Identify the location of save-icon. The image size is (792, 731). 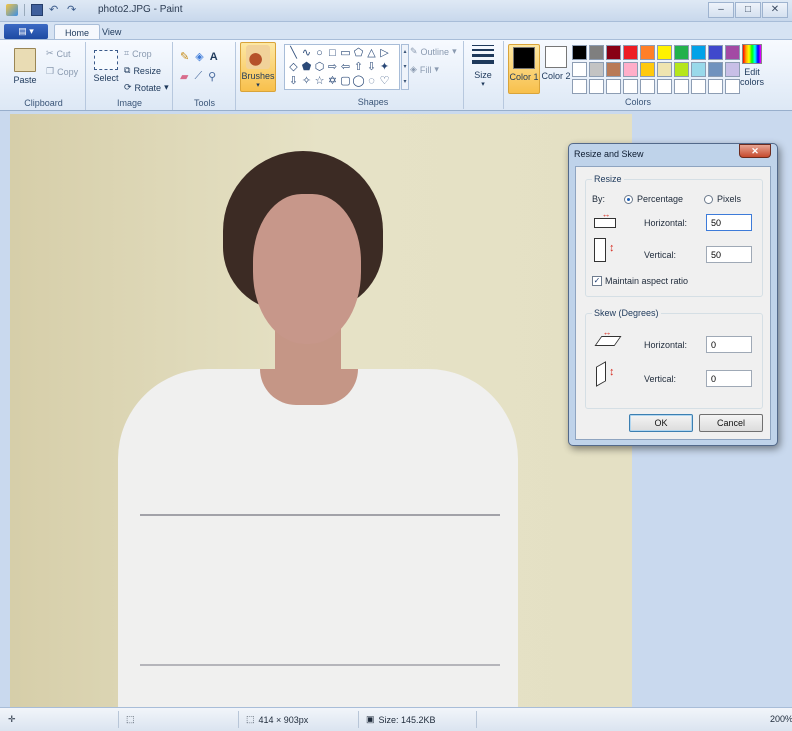
(37, 10).